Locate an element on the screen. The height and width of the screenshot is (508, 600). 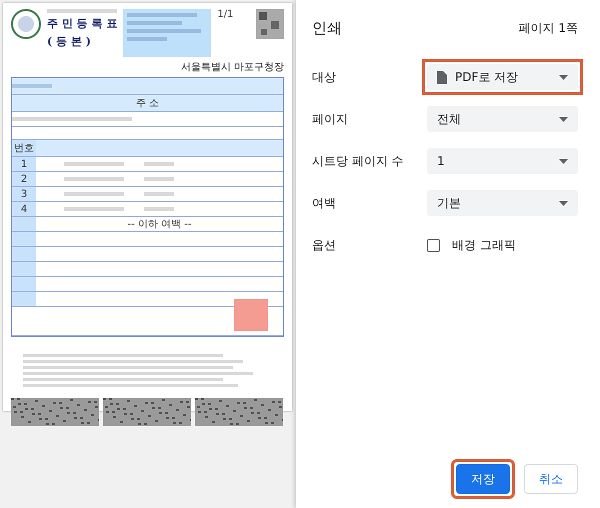
setting-select: 전체 is located at coordinates (502, 119).